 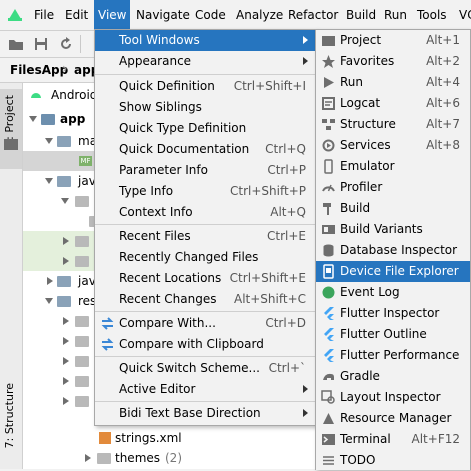 I want to click on xml-file-icon, so click(x=105, y=438).